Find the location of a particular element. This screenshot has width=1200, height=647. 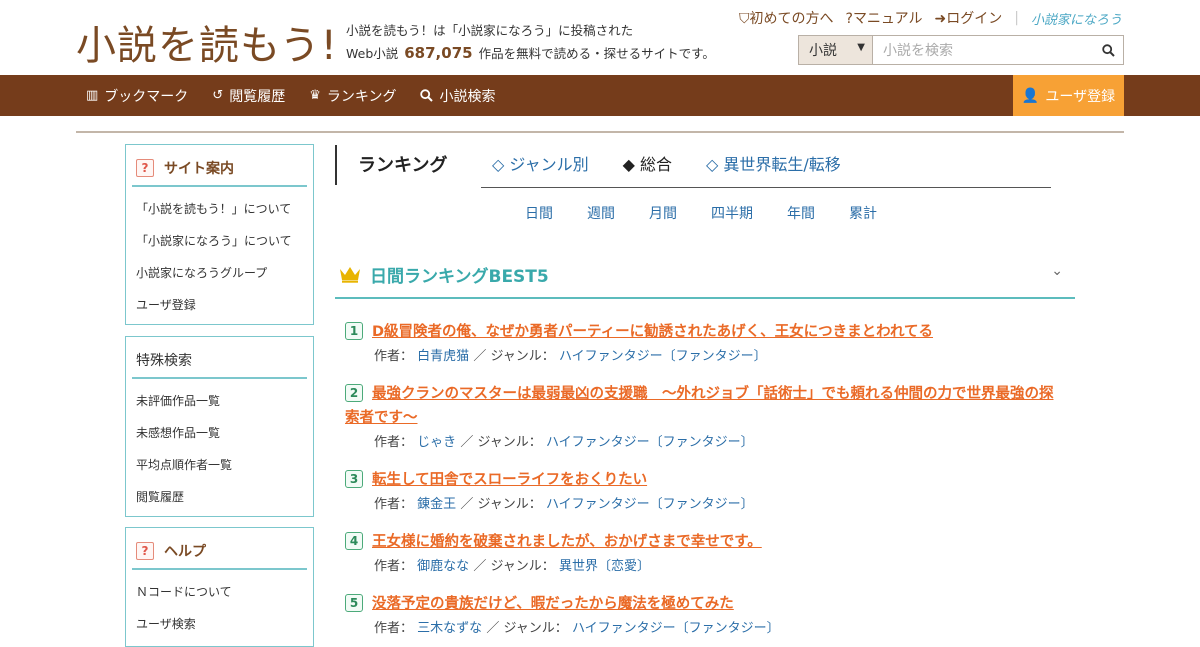

search-category-select: 小説 ▼ is located at coordinates (836, 50).